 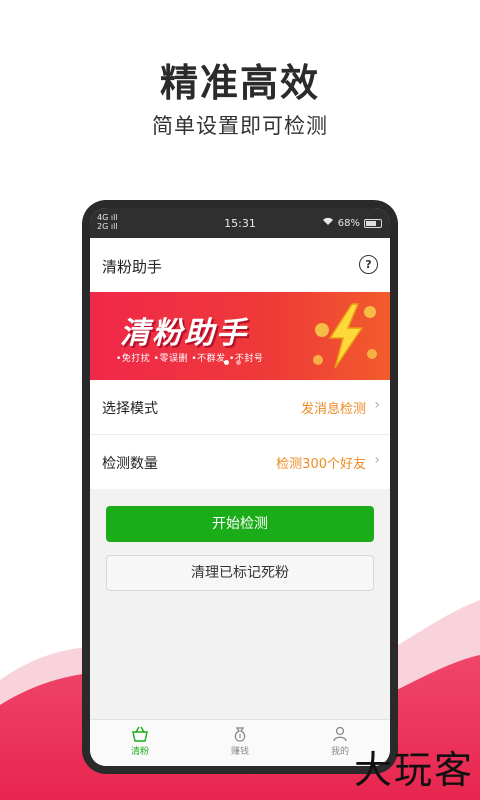 What do you see at coordinates (232, 362) in the screenshot?
I see `carousel-dots` at bounding box center [232, 362].